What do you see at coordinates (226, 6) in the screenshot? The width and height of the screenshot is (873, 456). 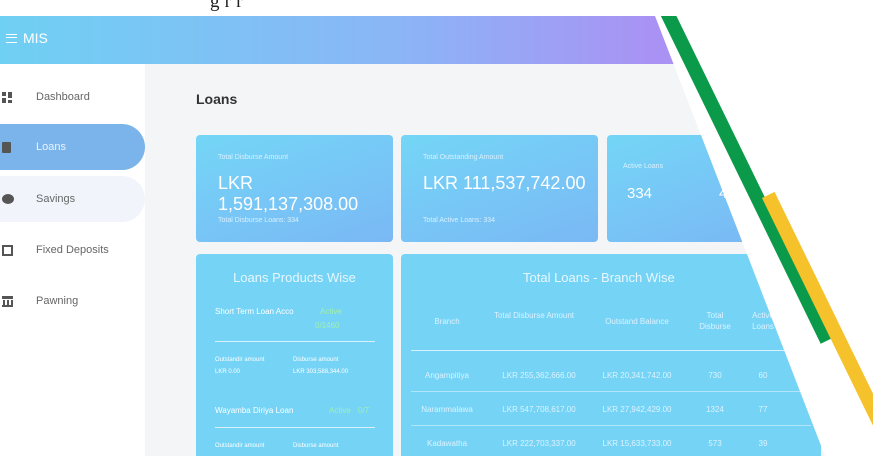 I see `top-text-fragment: g r r` at bounding box center [226, 6].